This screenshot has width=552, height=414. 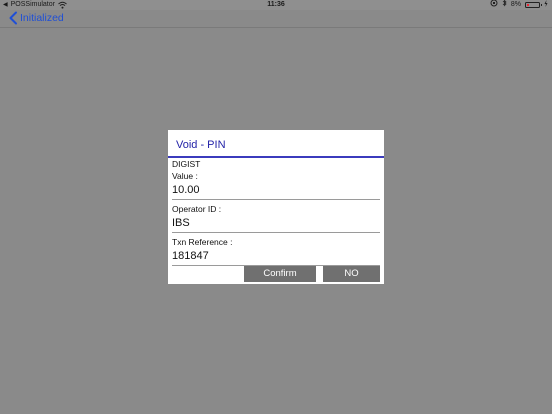 What do you see at coordinates (533, 5) in the screenshot?
I see `battery-icon` at bounding box center [533, 5].